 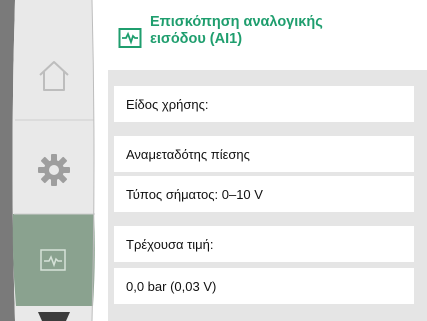 I want to click on page-header: Επισκόπηση αναλογικής εισόδου (AI1), so click(x=268, y=36).